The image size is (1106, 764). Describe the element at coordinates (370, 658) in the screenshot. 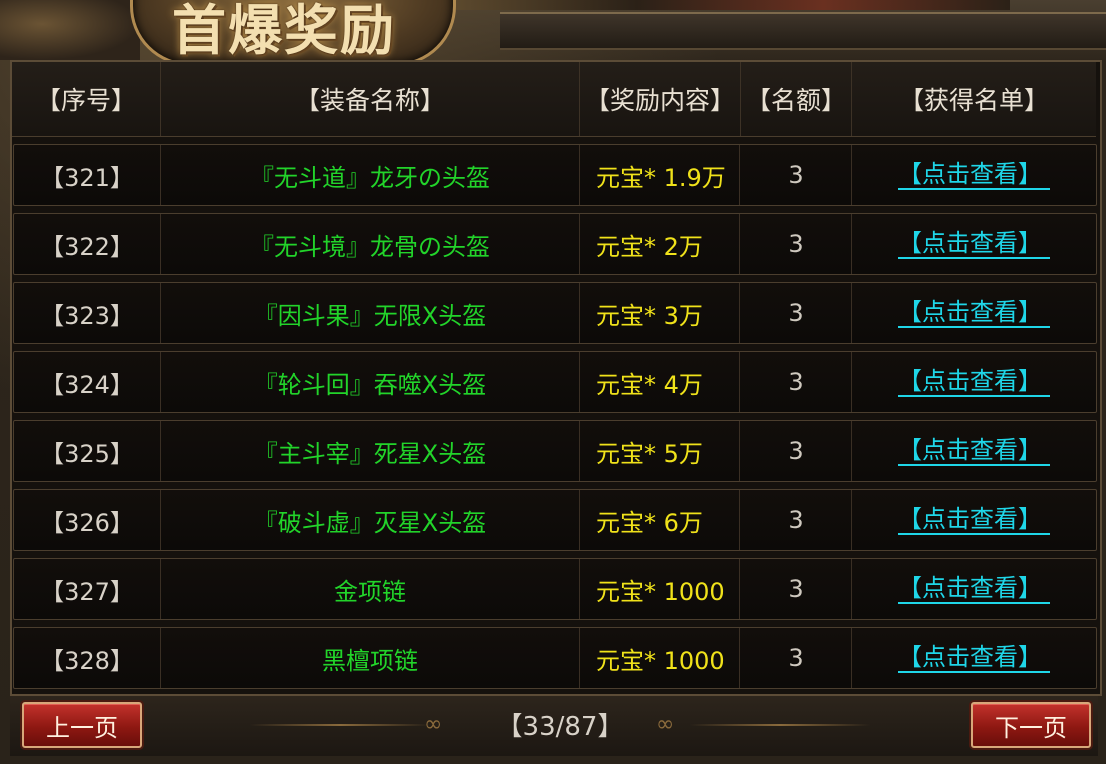

I see `equipment-name: 黑檀项链` at that location.